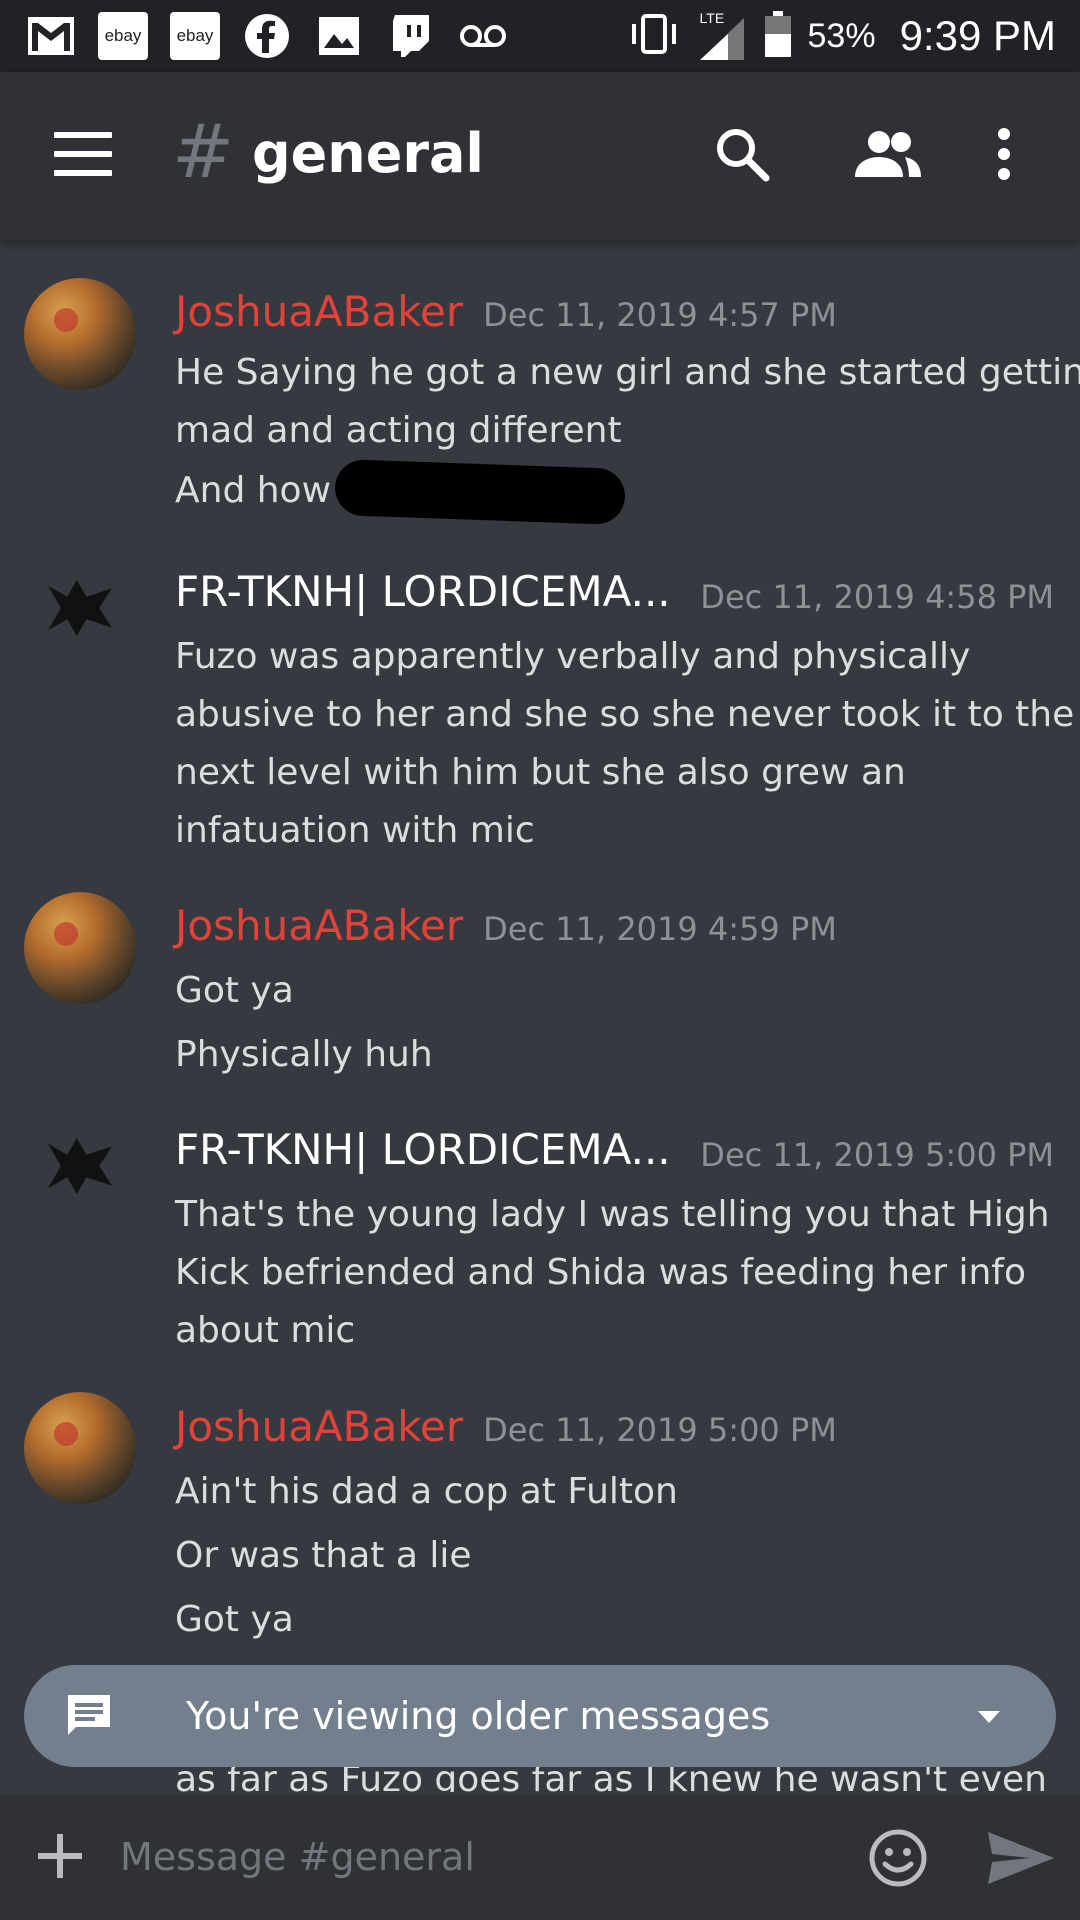 The height and width of the screenshot is (1920, 1080). I want to click on caret-down-icon, so click(989, 1716).